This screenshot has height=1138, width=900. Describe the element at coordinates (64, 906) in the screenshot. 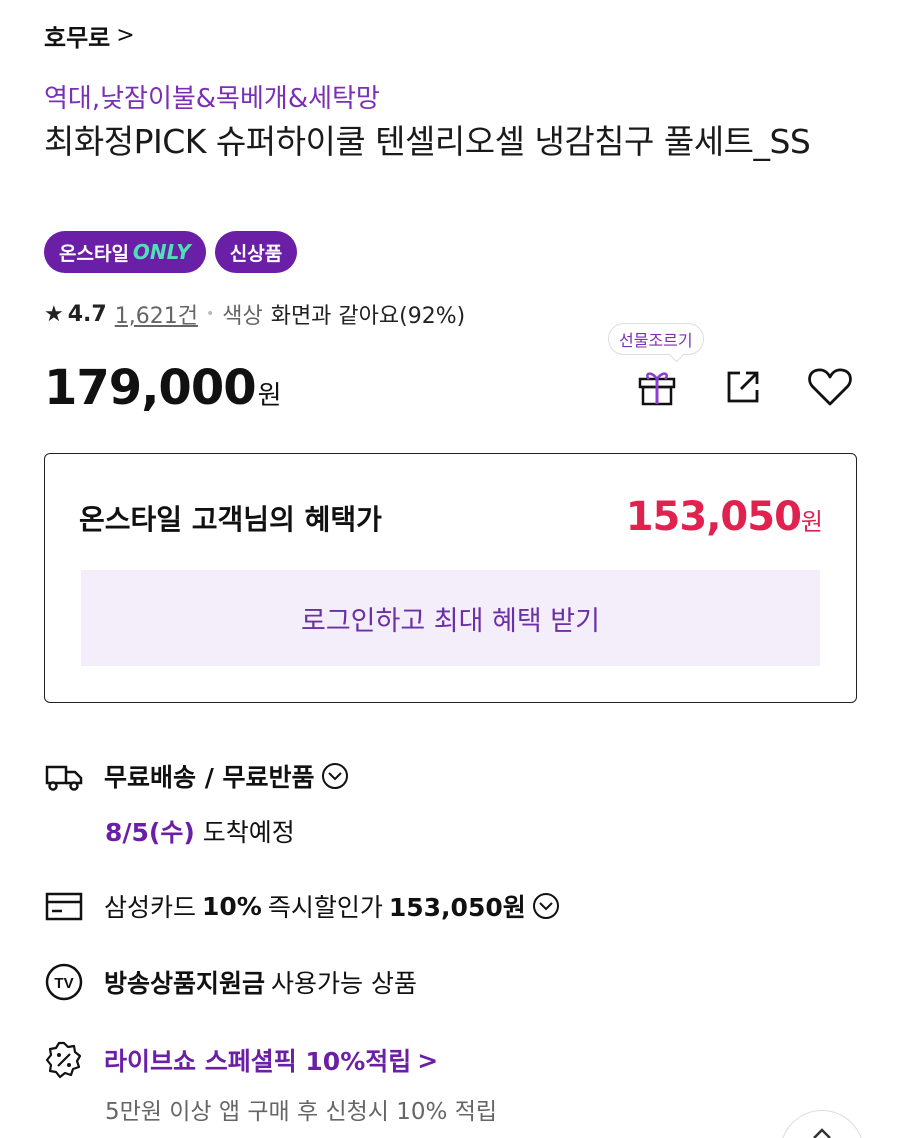

I see `credit-card-icon` at that location.